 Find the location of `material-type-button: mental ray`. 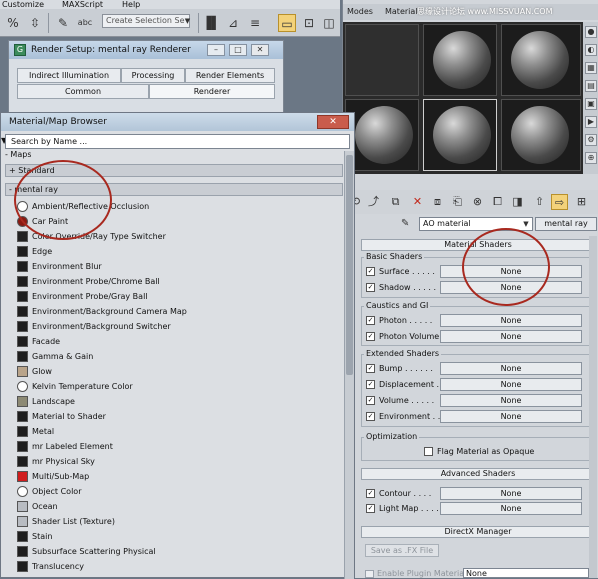

material-type-button: mental ray is located at coordinates (566, 224).